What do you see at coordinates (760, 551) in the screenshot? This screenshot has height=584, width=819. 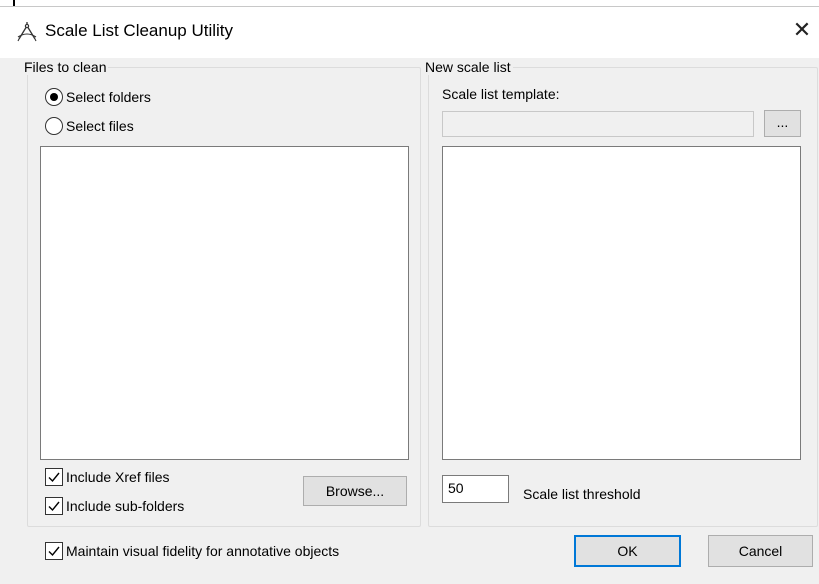 I see `cancel-button: Cancel` at bounding box center [760, 551].